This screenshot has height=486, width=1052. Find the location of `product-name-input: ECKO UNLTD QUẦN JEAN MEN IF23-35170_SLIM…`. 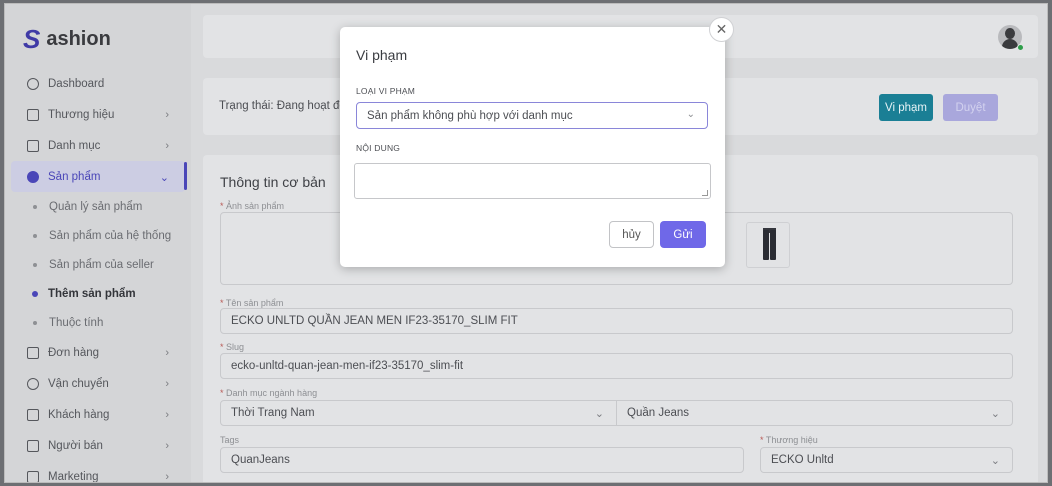

product-name-input: ECKO UNLTD QUẦN JEAN MEN IF23-35170_SLIM… is located at coordinates (616, 321).